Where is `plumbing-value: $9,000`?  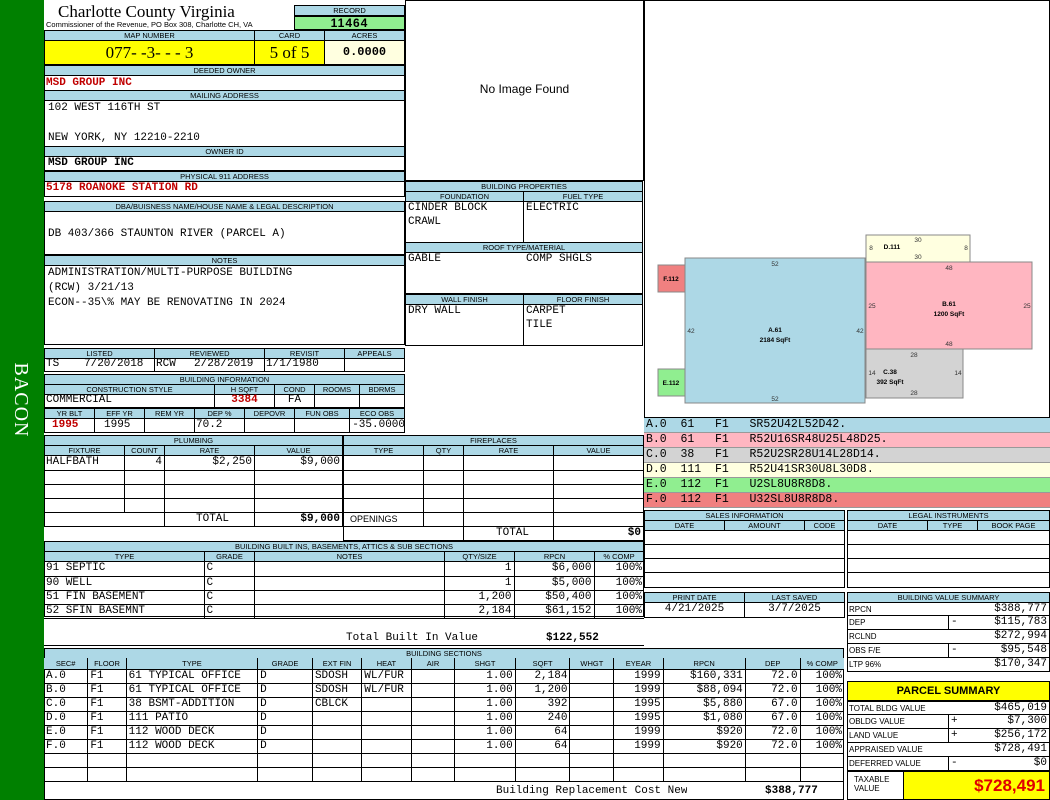
plumbing-value: $9,000 is located at coordinates (320, 462).